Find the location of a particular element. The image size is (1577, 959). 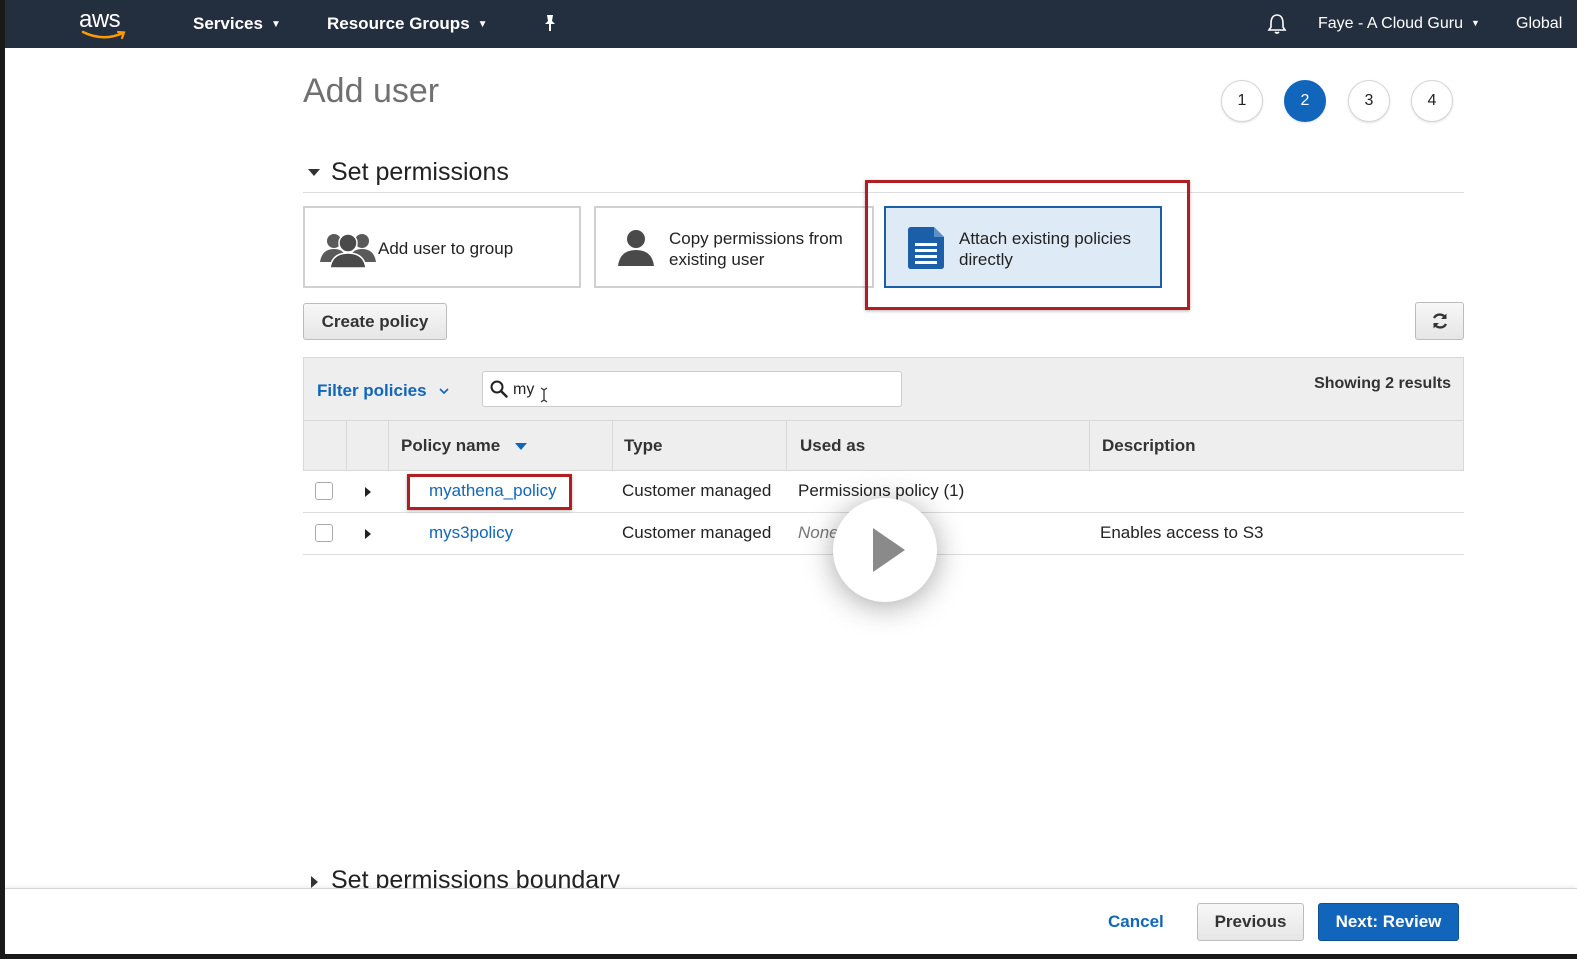

document-icon is located at coordinates (926, 248).